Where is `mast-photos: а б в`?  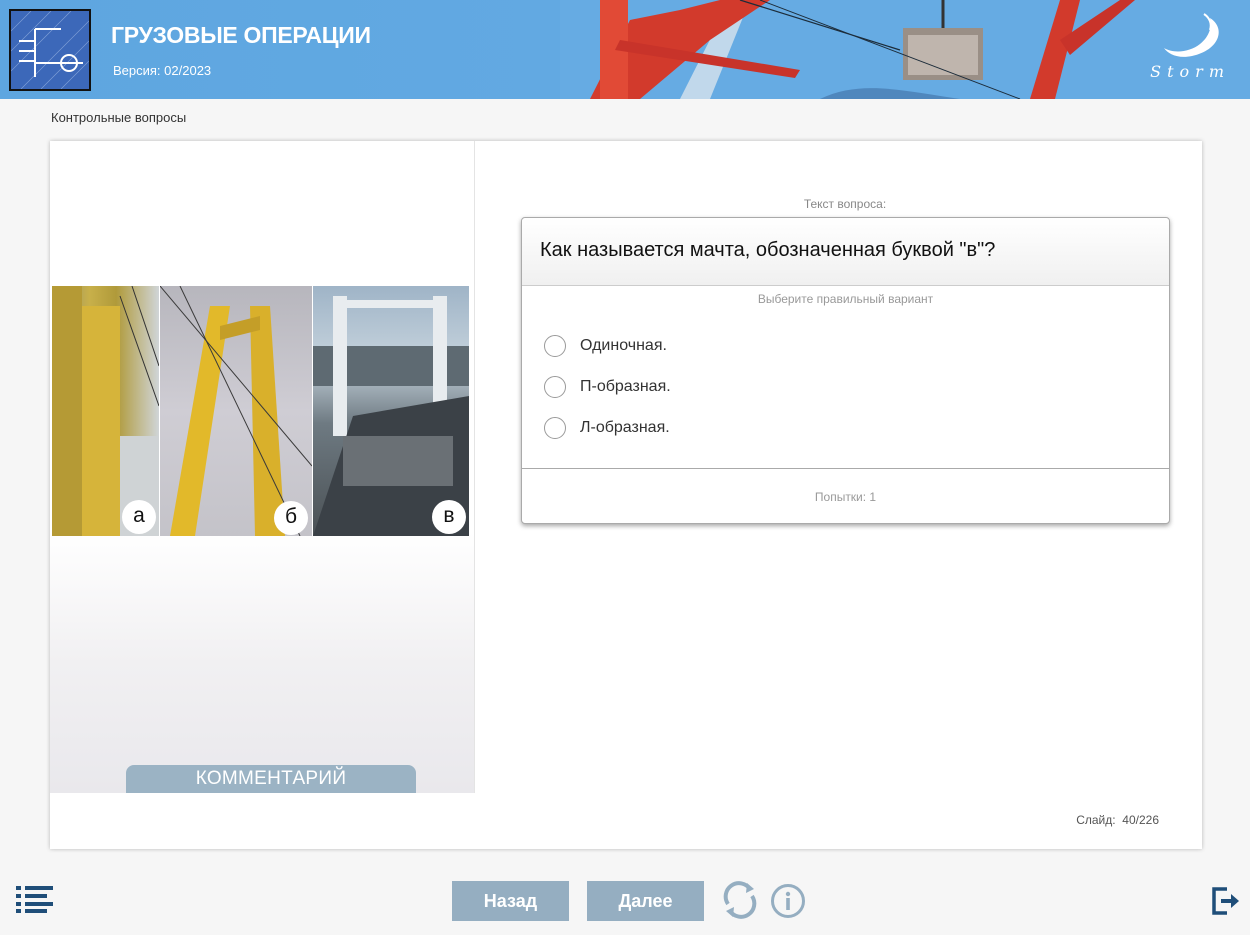 mast-photos: а б в is located at coordinates (260, 411).